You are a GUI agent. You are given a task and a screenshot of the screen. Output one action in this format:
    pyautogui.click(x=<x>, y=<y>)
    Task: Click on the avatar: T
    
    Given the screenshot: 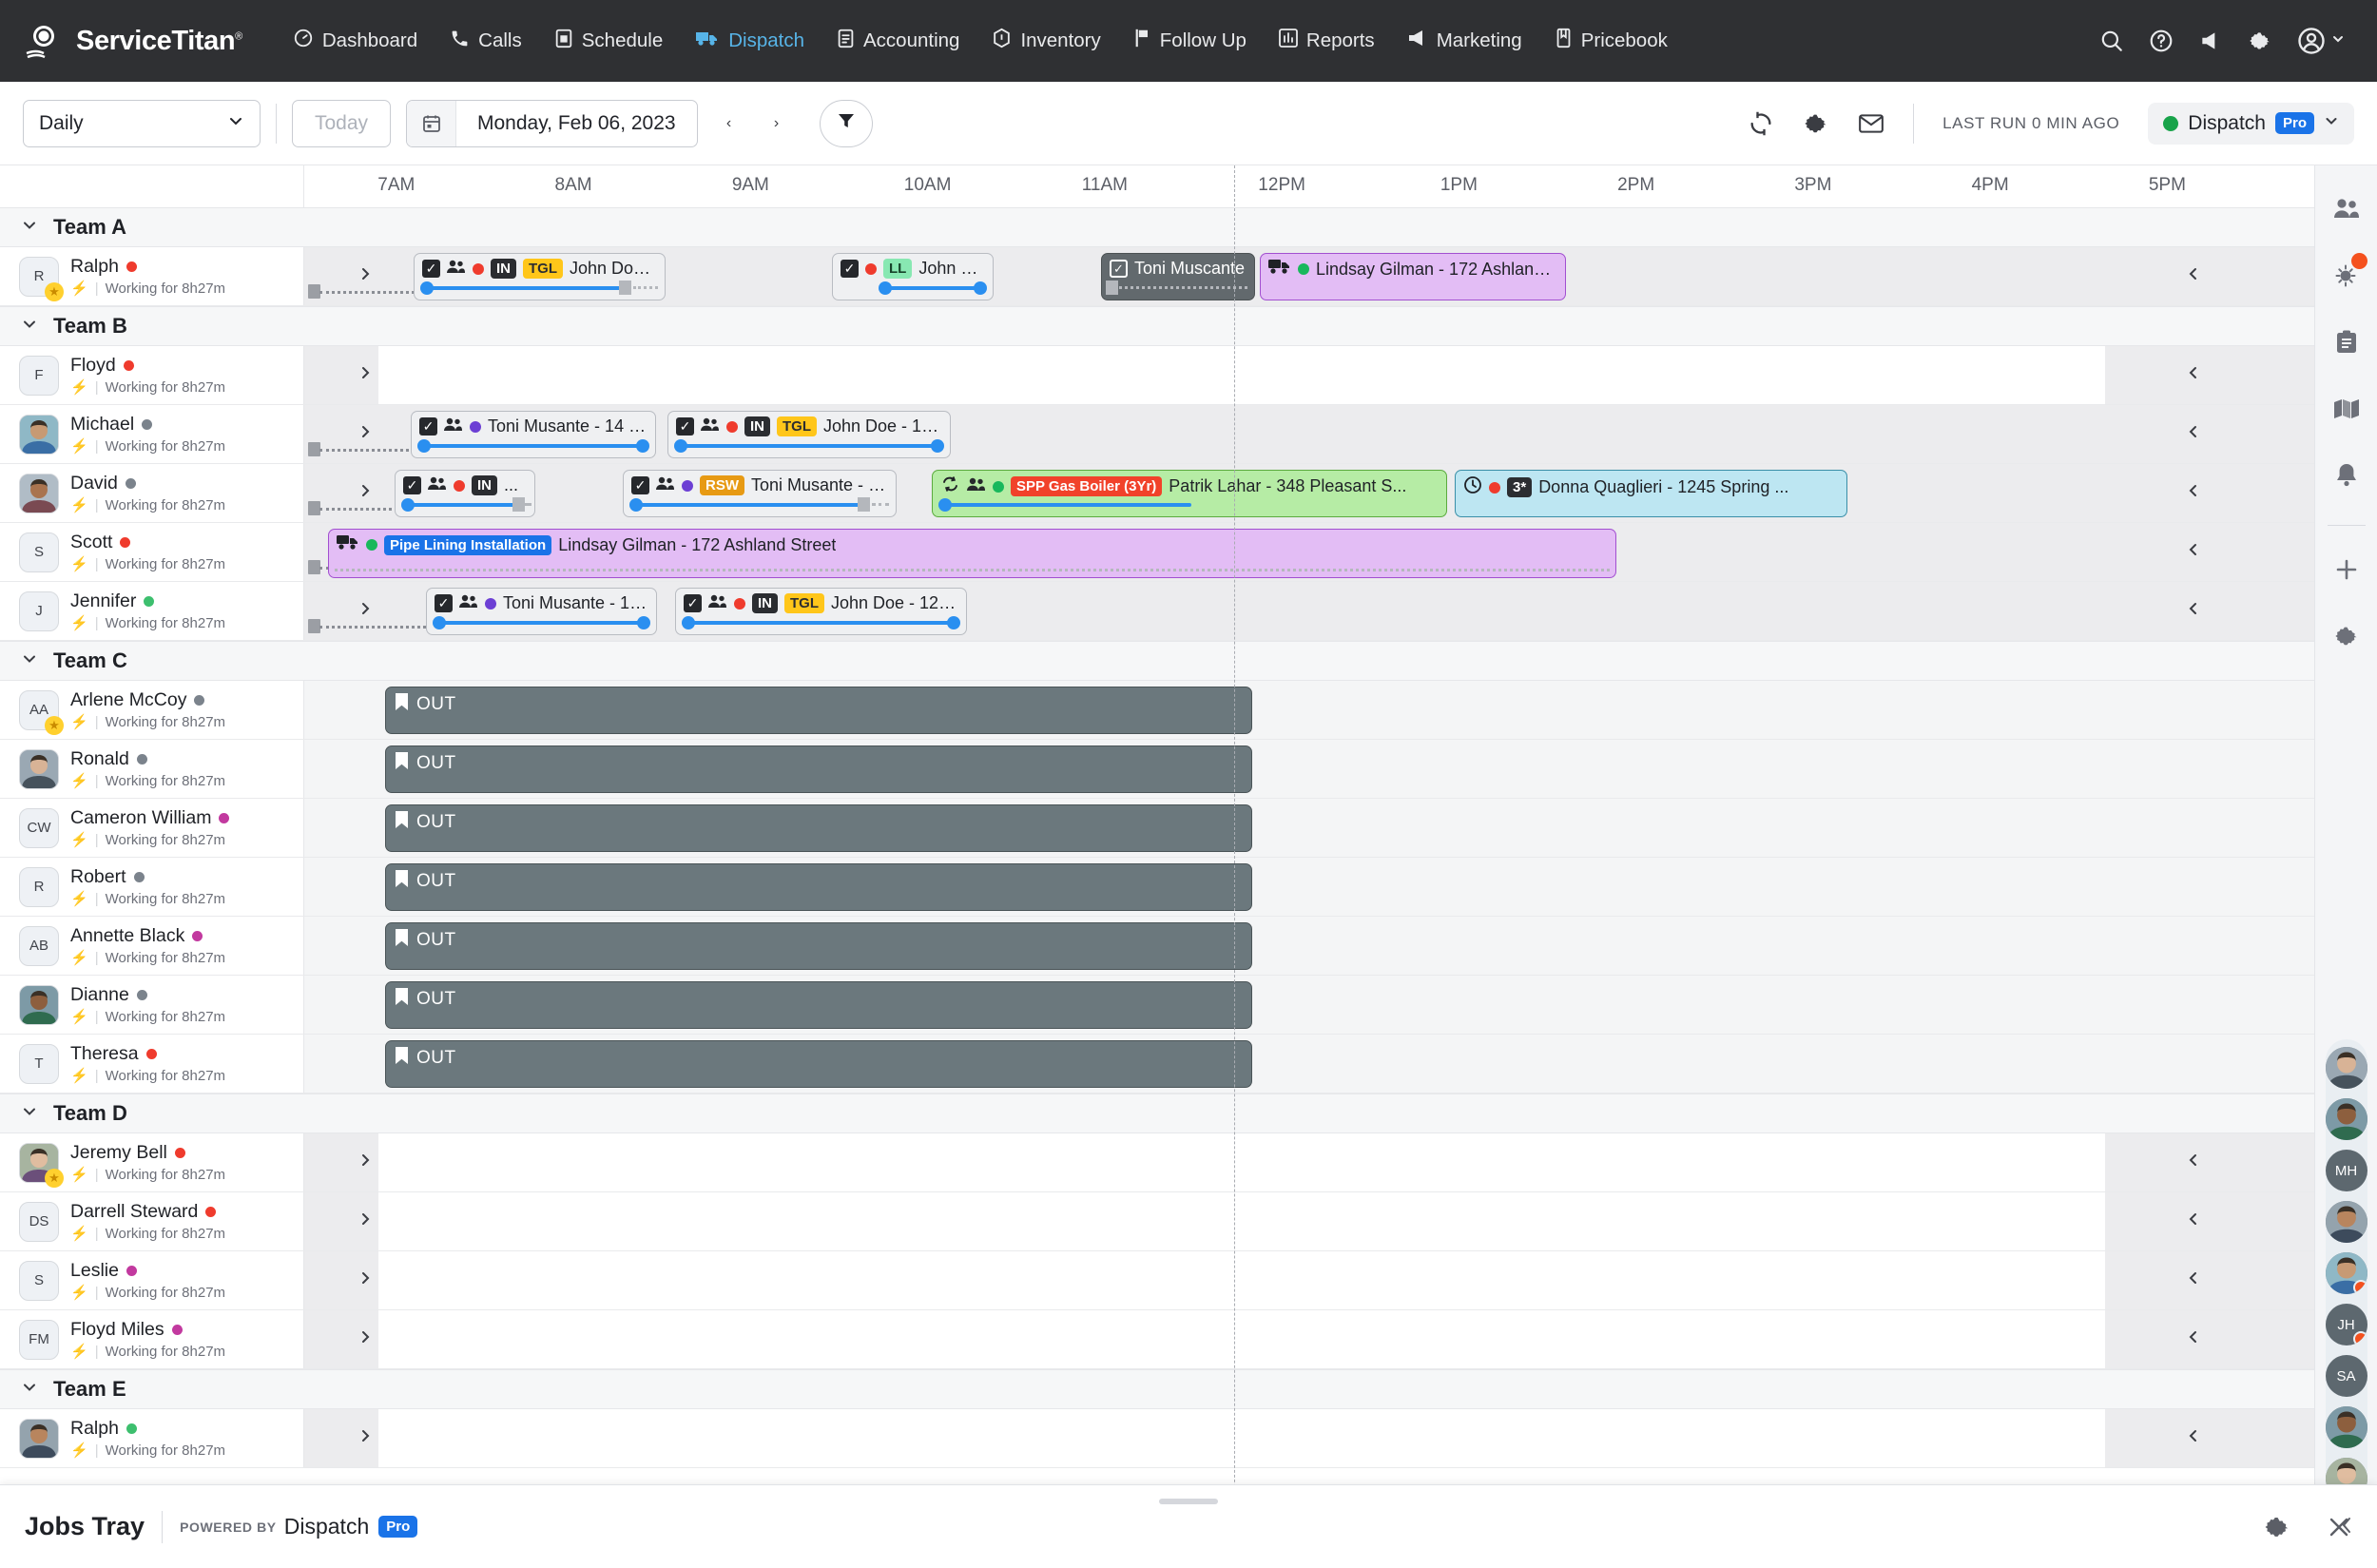 What is the action you would take?
    pyautogui.click(x=39, y=1063)
    